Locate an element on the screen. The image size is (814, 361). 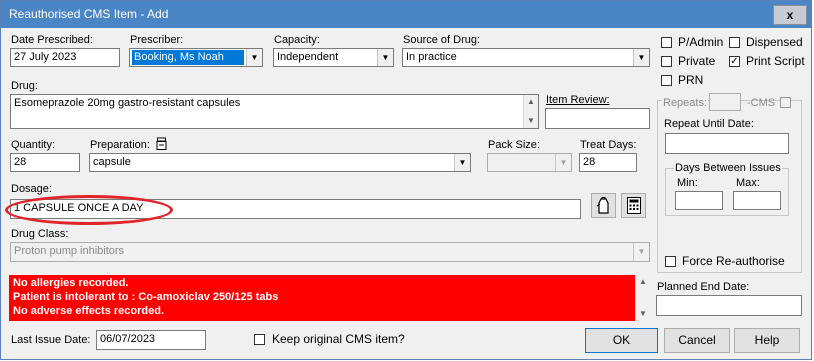
treat-days-label: Treat Days: is located at coordinates (608, 145).